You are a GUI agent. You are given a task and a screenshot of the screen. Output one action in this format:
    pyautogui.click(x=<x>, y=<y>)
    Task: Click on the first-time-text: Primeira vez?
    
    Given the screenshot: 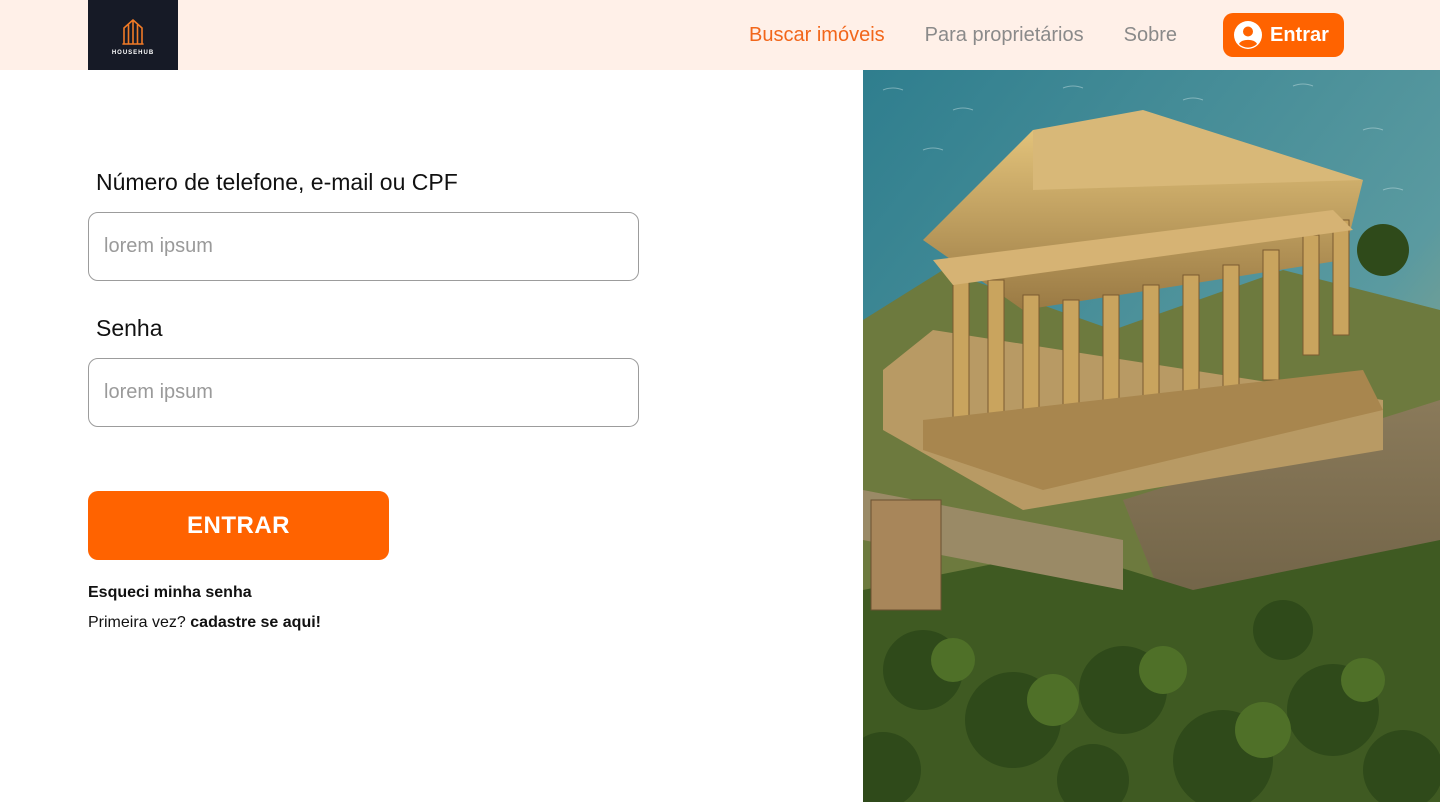 What is the action you would take?
    pyautogui.click(x=137, y=622)
    